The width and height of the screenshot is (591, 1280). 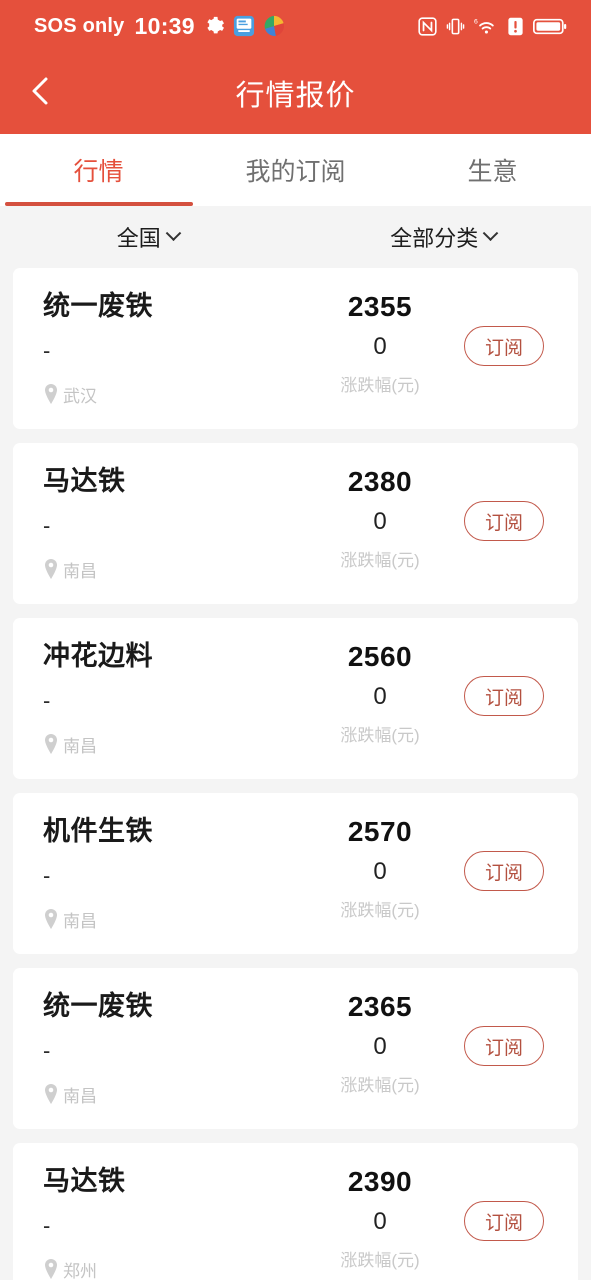 I want to click on status-bar: SOS only 10:39 6, so click(x=295, y=26).